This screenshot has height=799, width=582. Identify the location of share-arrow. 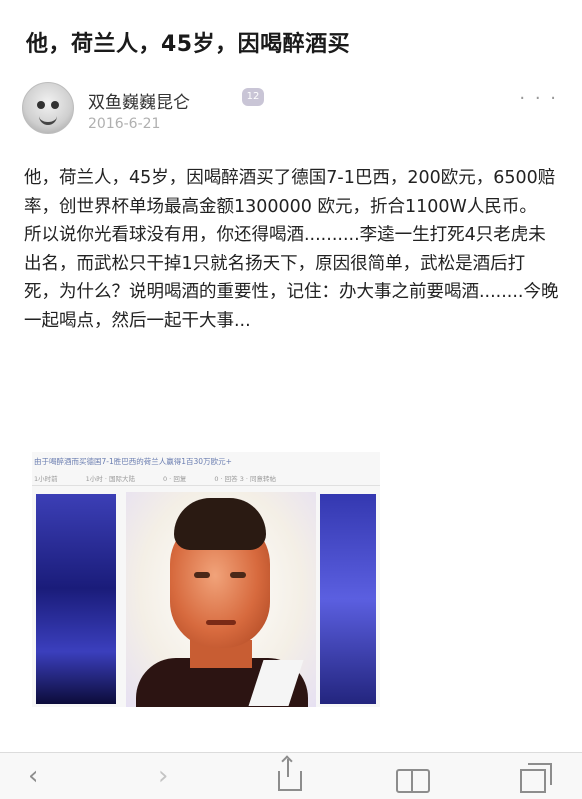
(288, 768).